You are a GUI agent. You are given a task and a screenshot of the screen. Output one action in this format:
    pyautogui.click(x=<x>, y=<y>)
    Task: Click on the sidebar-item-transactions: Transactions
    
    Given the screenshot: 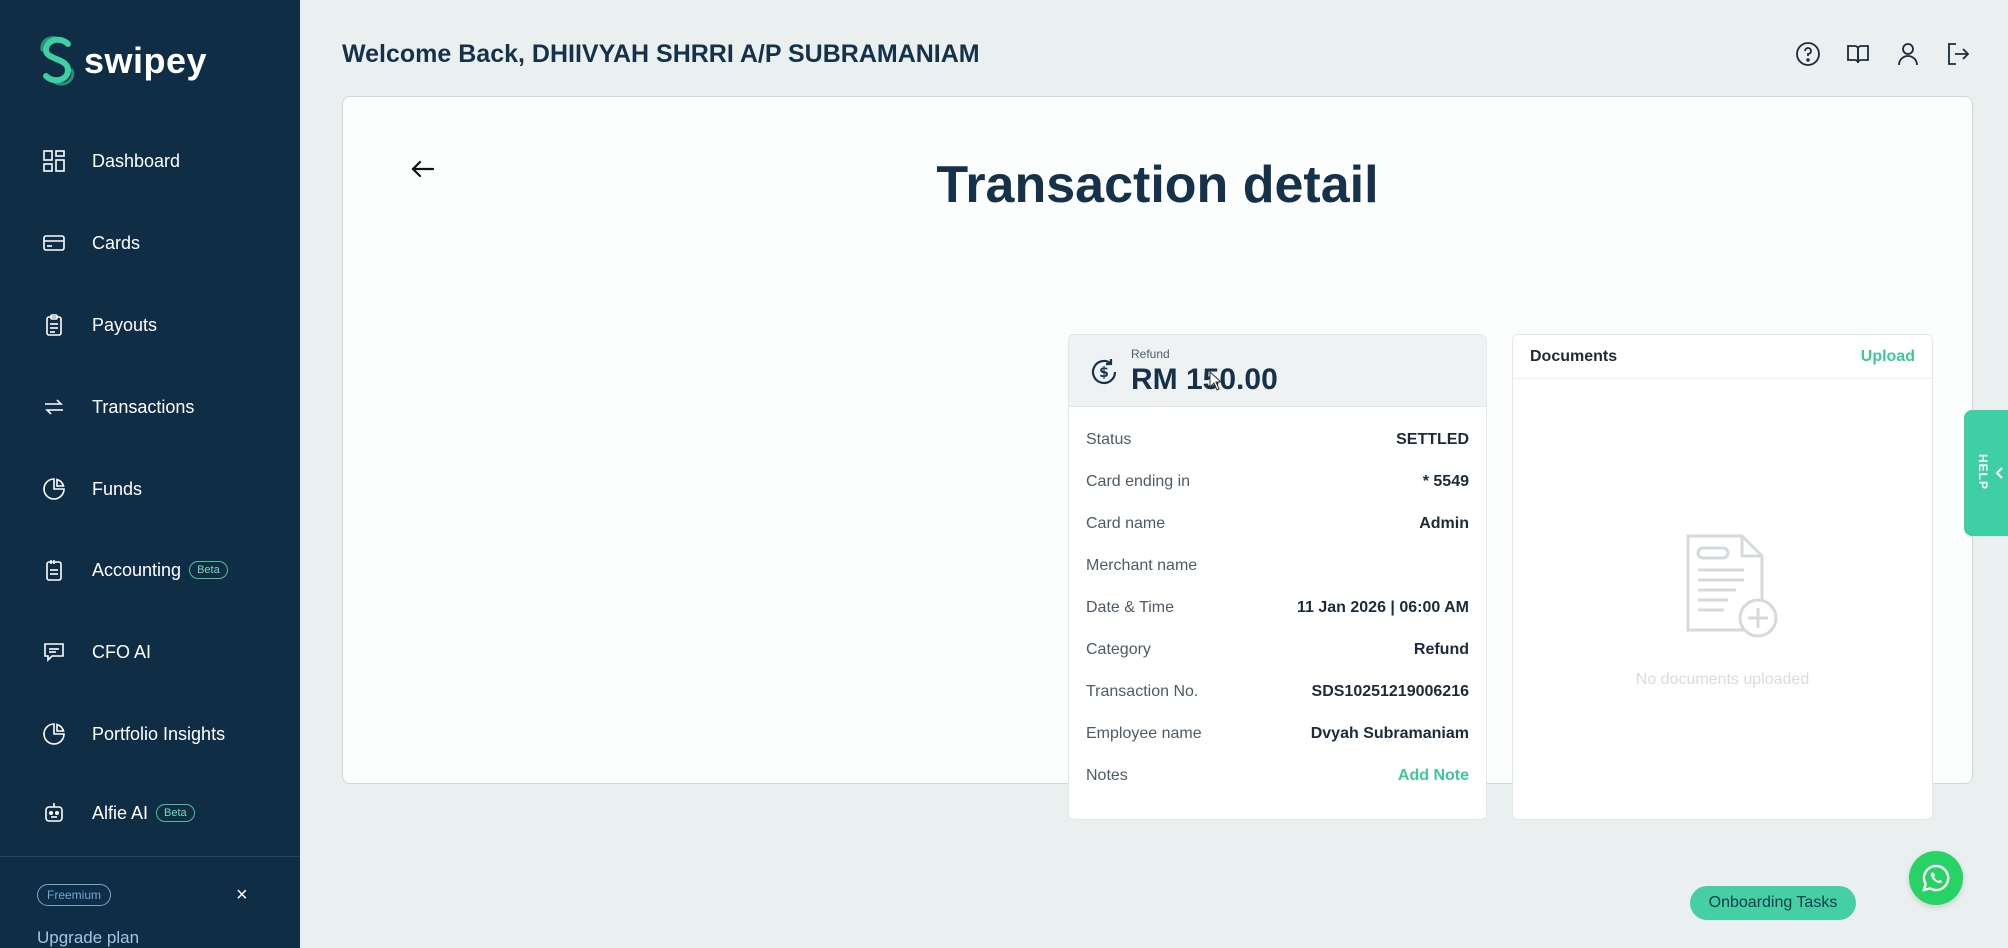 What is the action you would take?
    pyautogui.click(x=117, y=407)
    